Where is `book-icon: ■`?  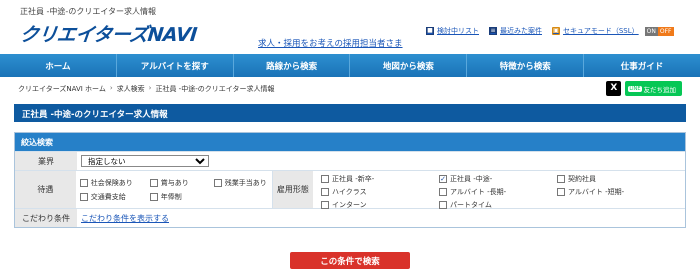 book-icon: ■ is located at coordinates (430, 31).